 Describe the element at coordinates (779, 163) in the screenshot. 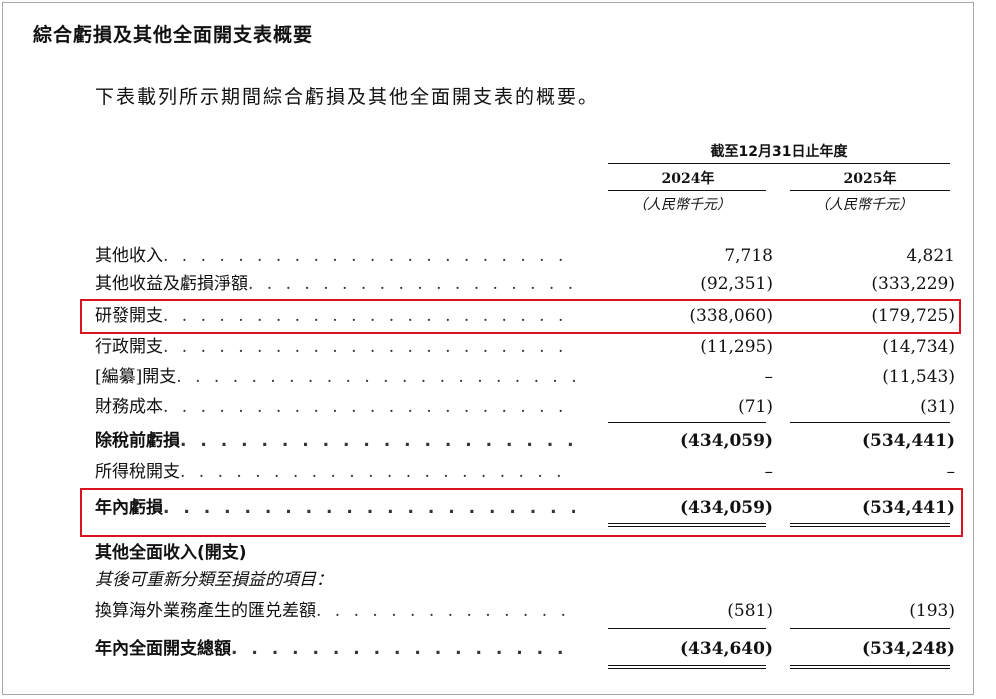

I see `period-underline` at that location.